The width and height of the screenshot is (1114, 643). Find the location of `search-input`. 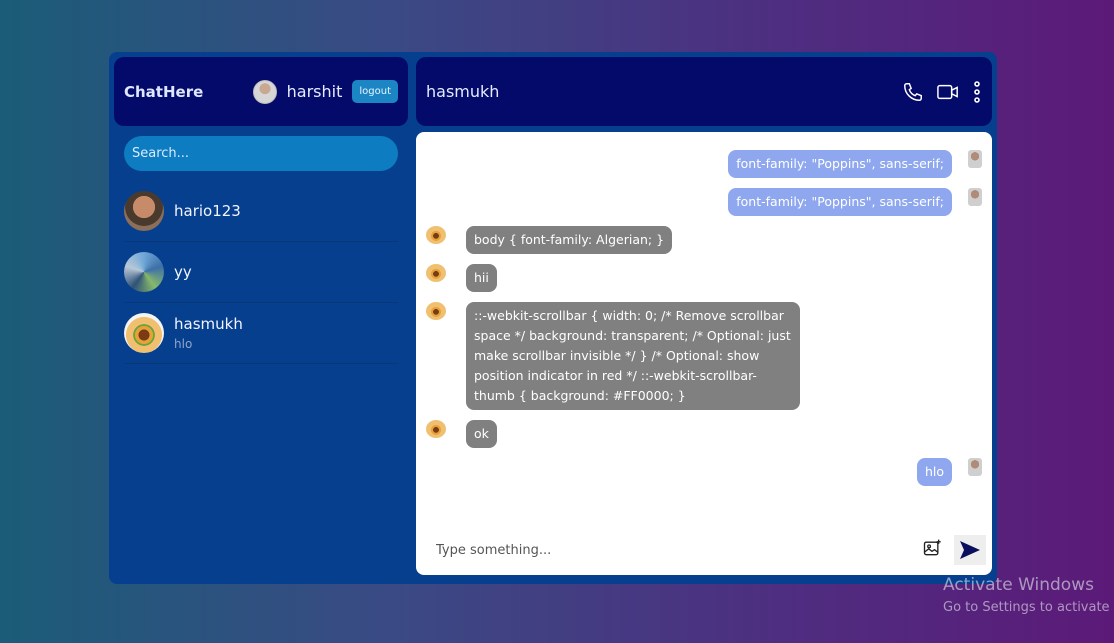

search-input is located at coordinates (261, 153).